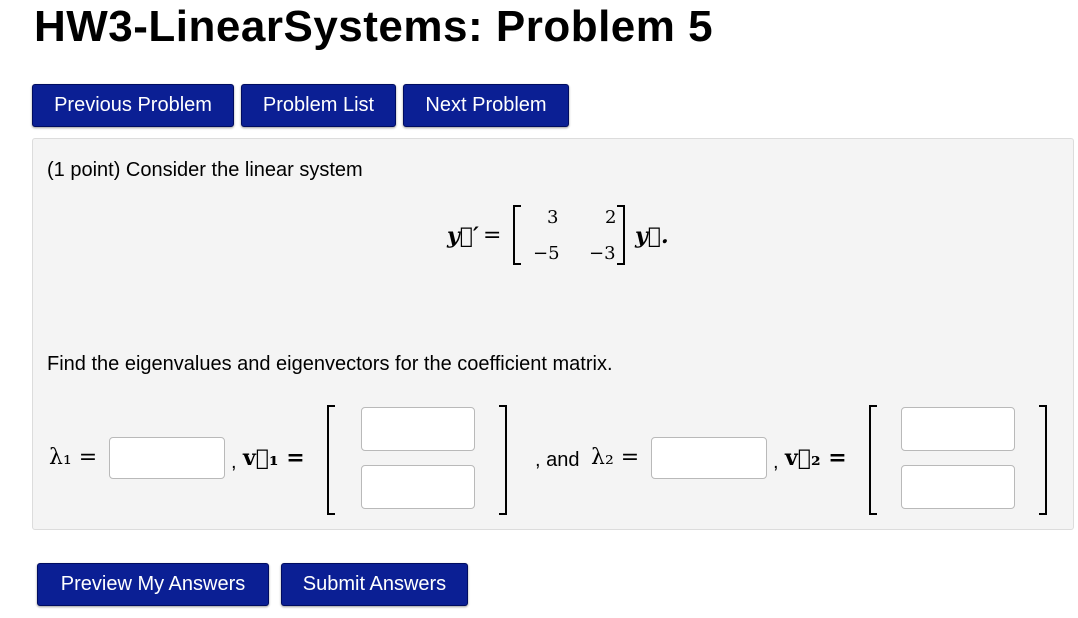 The width and height of the screenshot is (1078, 618). What do you see at coordinates (492, 235) in the screenshot?
I see `equation-equals: =` at bounding box center [492, 235].